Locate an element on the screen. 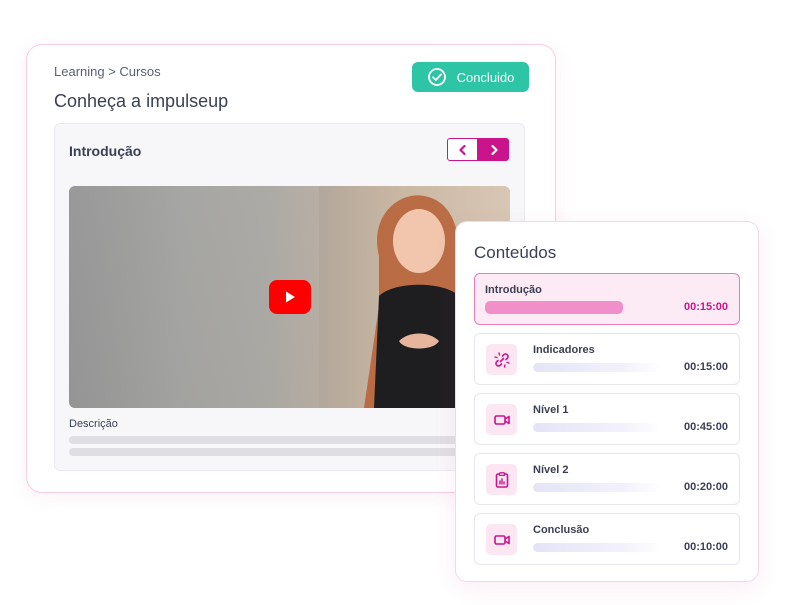  link-broken-icon is located at coordinates (501, 359).